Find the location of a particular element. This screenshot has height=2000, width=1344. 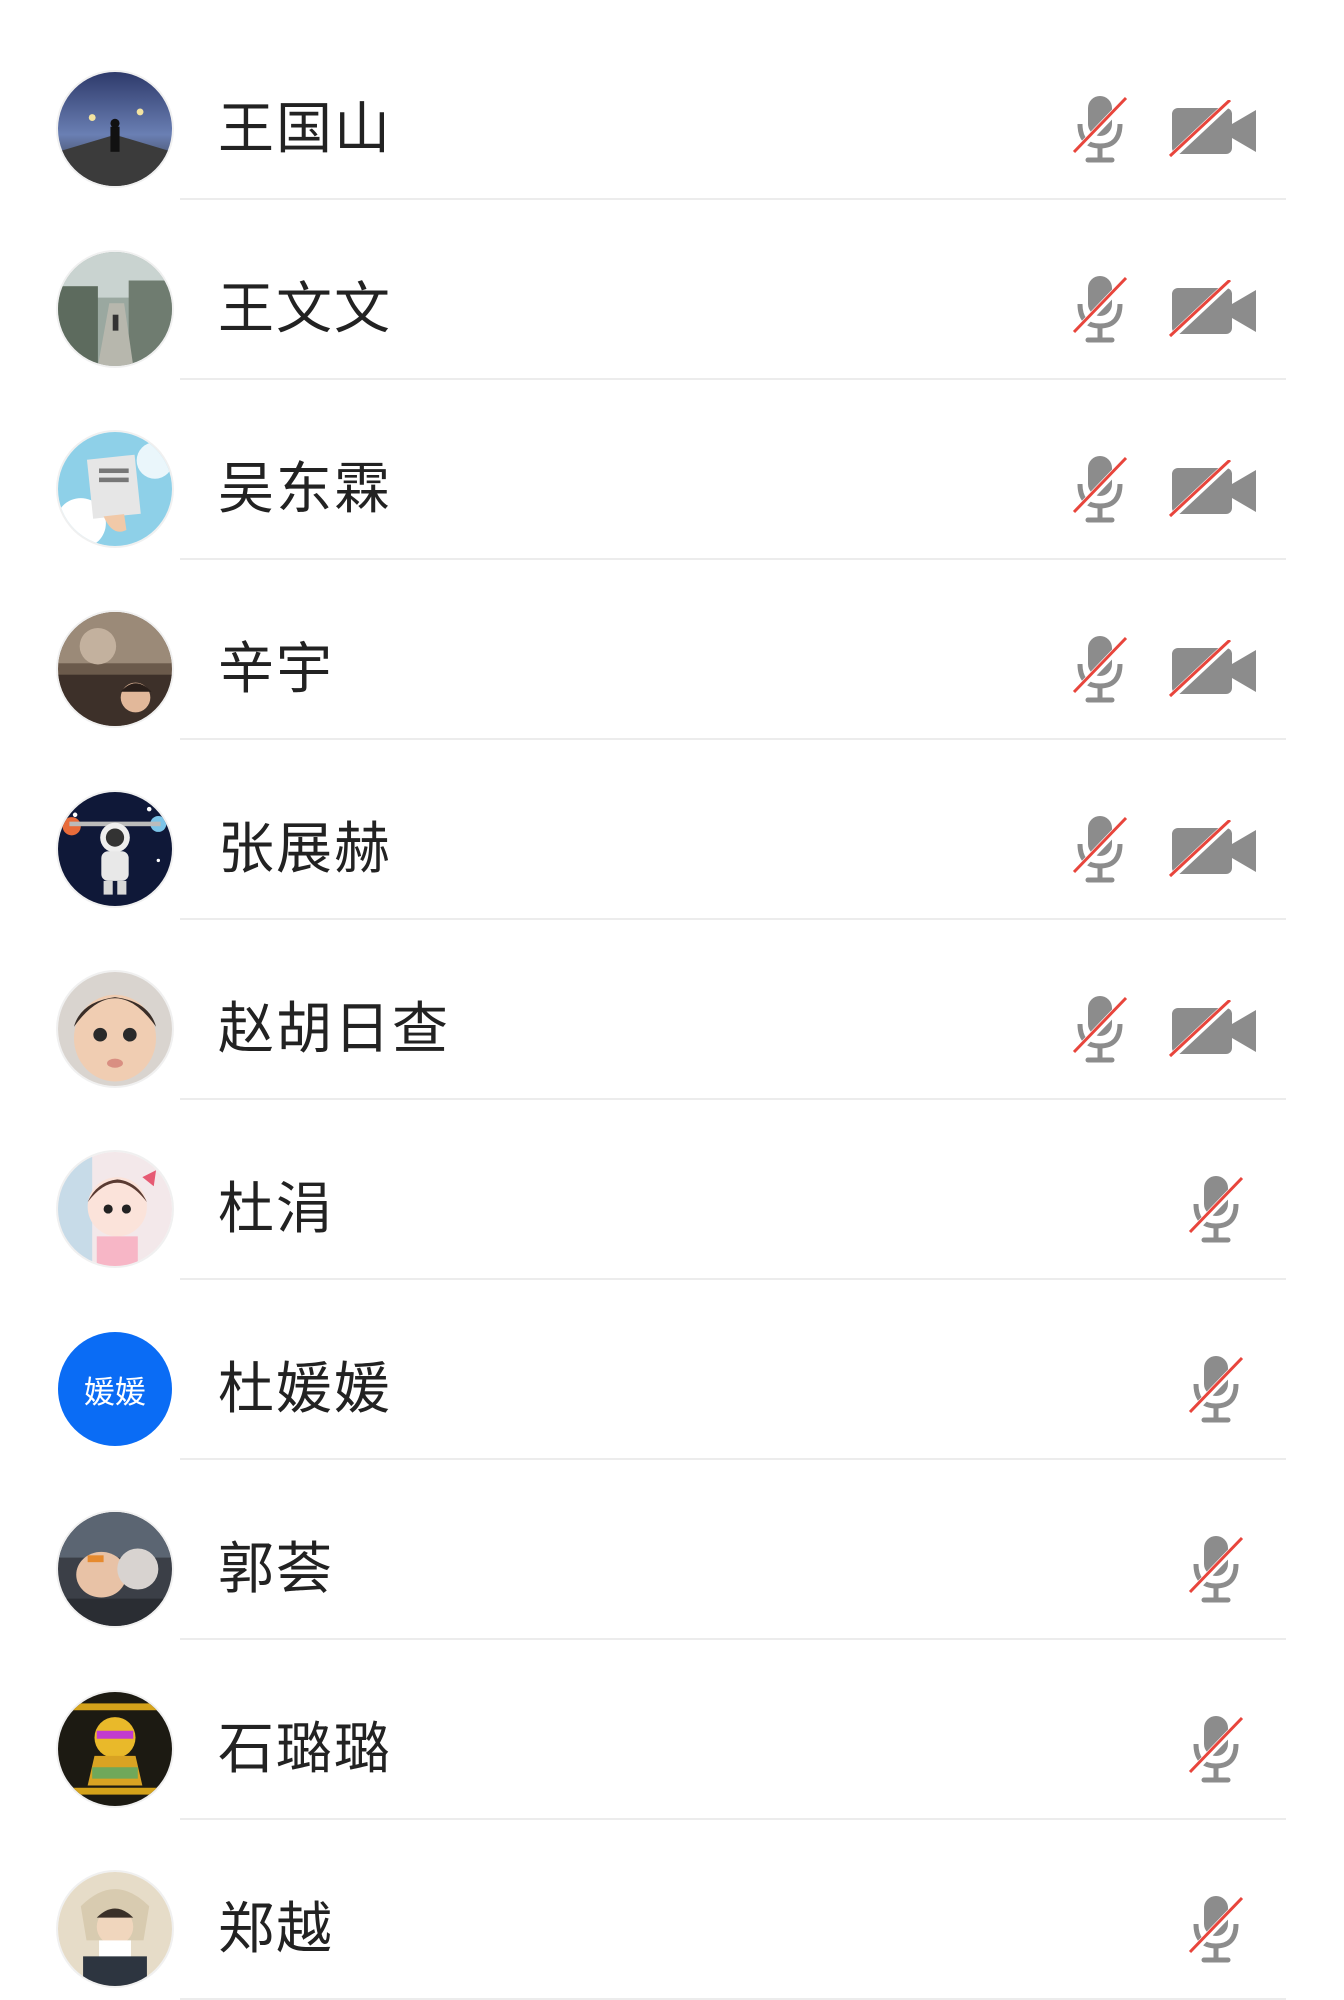

participant-row: 王国山 is located at coordinates (672, 110).